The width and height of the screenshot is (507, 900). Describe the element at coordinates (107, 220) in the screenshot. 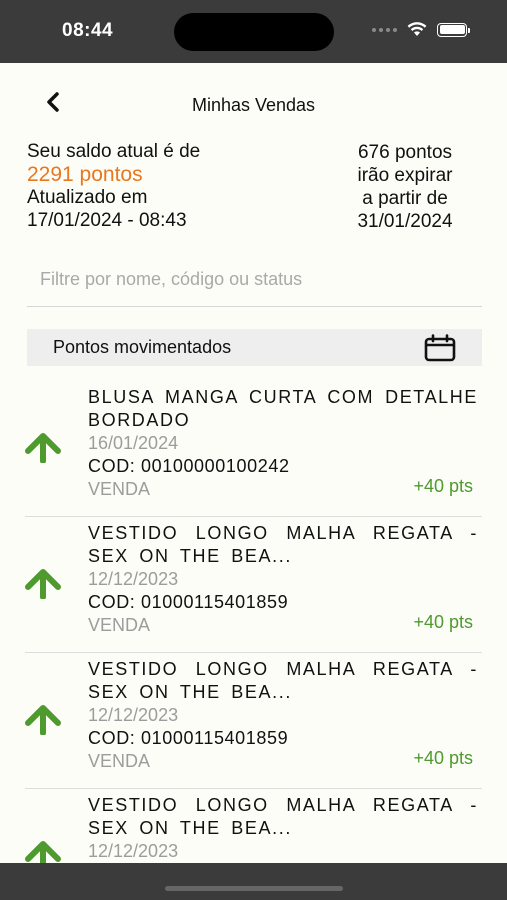

I see `updated-at: 17/01/2024 - 08:43` at that location.